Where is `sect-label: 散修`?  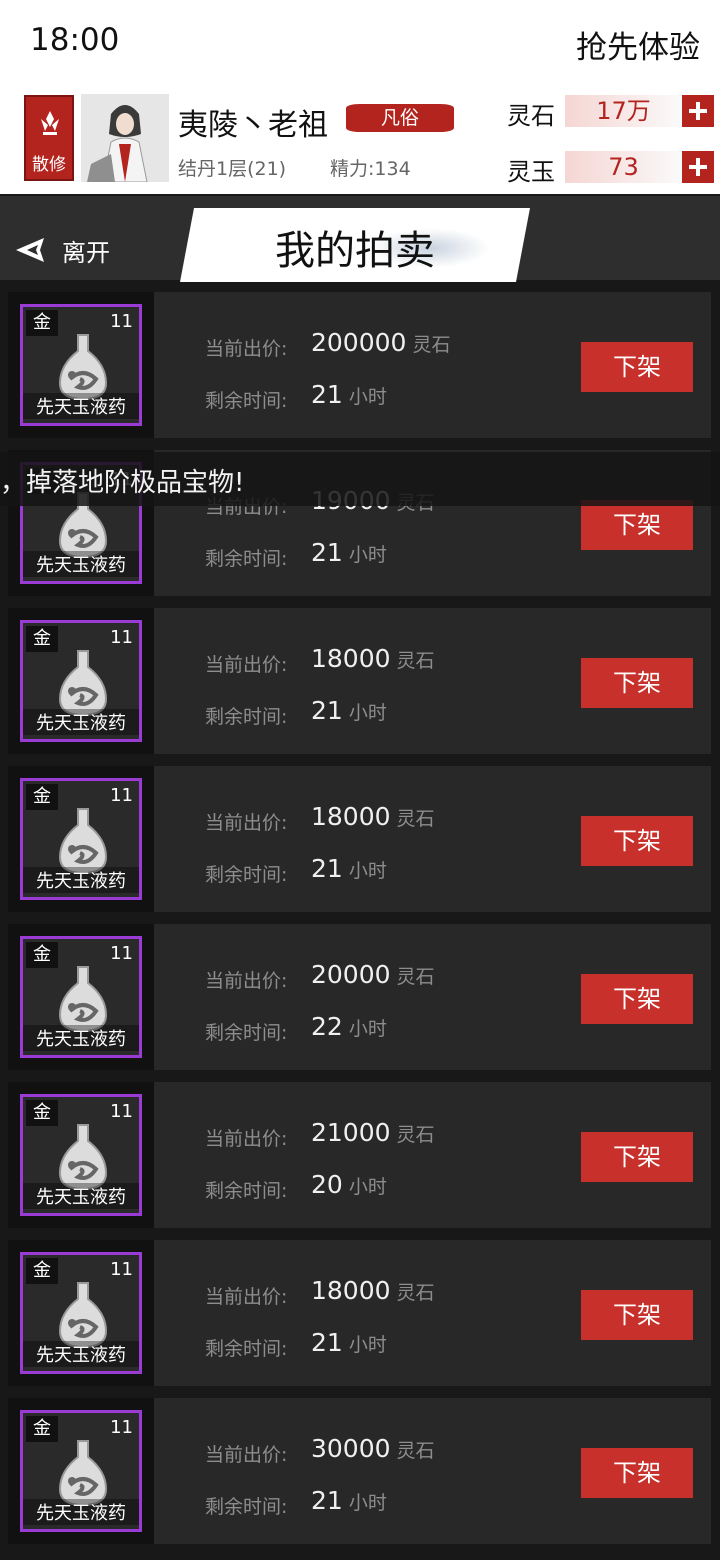
sect-label: 散修 is located at coordinates (49, 165).